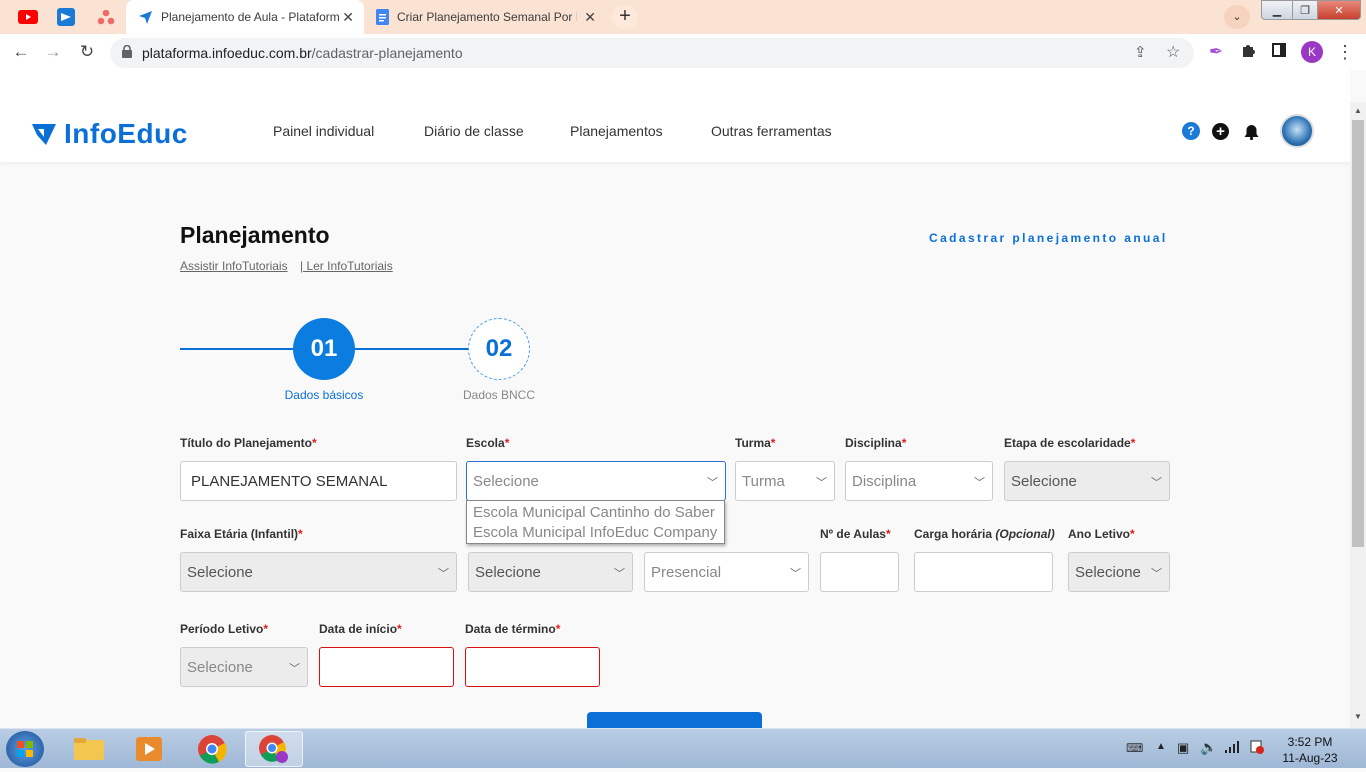 The image size is (1366, 772). What do you see at coordinates (1305, 10) in the screenshot?
I see `maximize-icon: ❐` at bounding box center [1305, 10].